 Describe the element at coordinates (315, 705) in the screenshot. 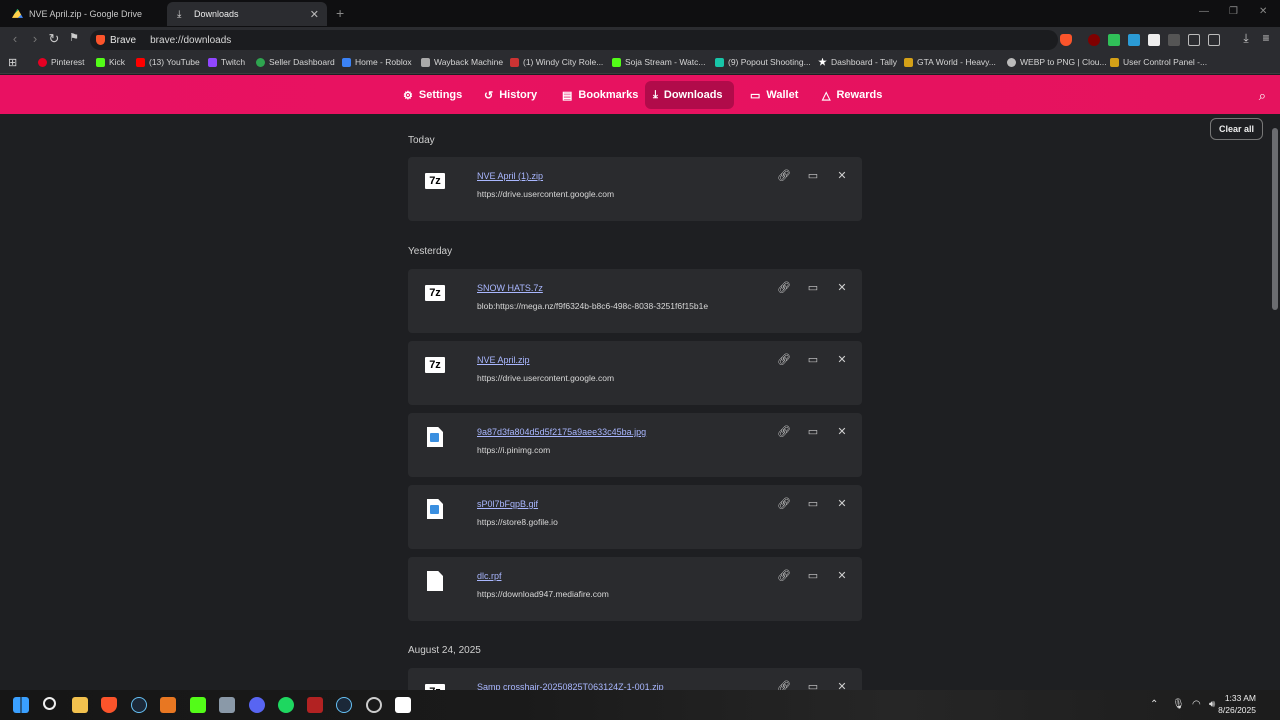

I see `voicemeeter-icon` at that location.